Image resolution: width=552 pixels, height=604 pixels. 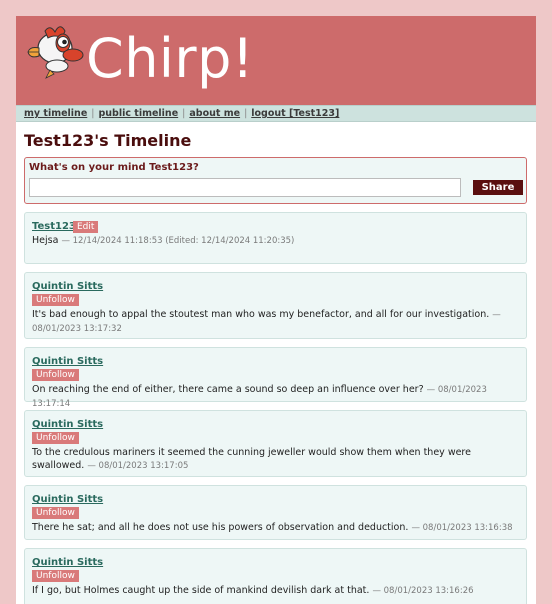 I want to click on nav-my-timeline: my timeline, so click(x=55, y=113).